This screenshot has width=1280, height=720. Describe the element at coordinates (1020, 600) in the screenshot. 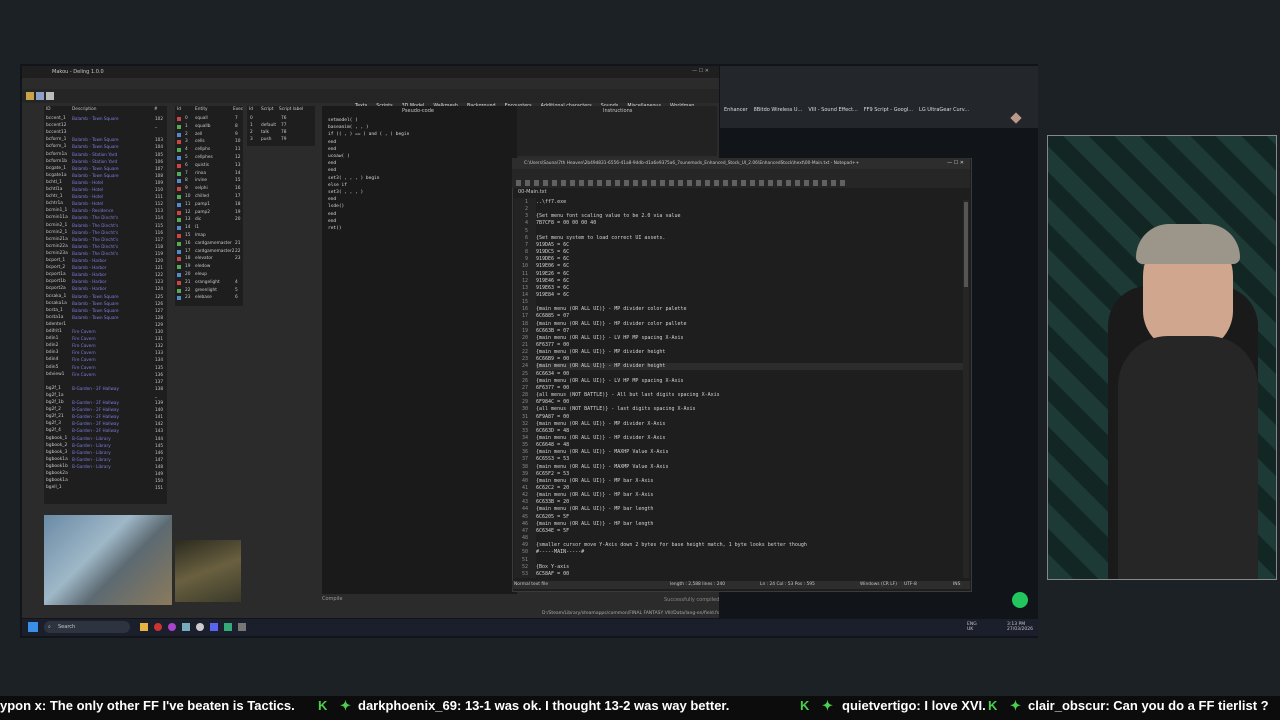

I see `chat-widget-icon` at that location.